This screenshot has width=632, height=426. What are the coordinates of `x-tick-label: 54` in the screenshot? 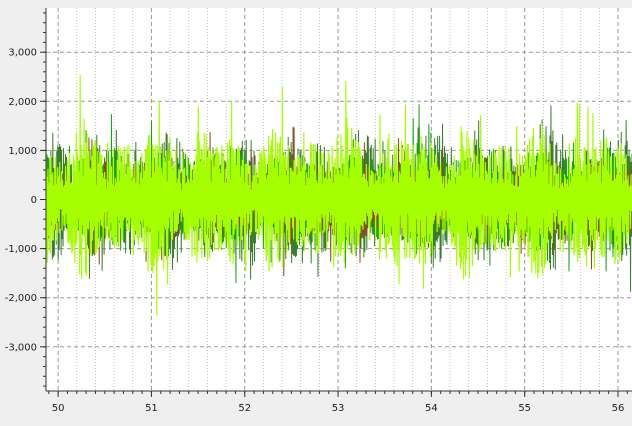 It's located at (431, 408).